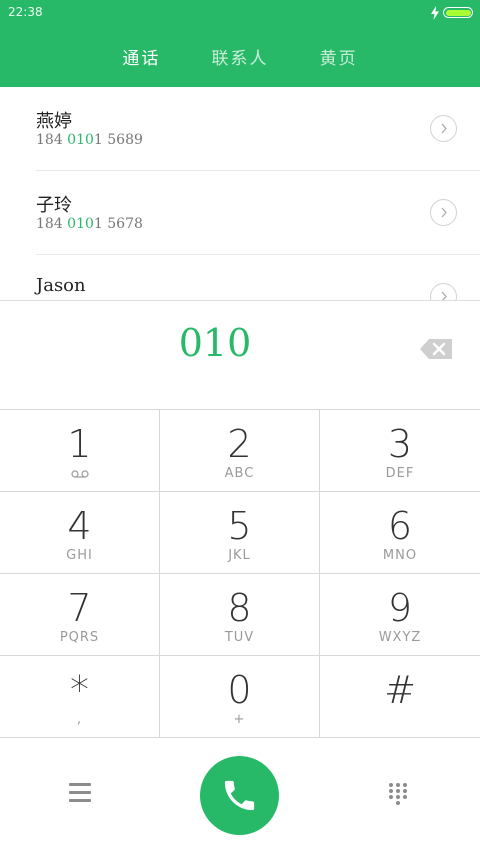 Image resolution: width=480 pixels, height=853 pixels. I want to click on contact-row: 燕婷 184 0101 5689, so click(240, 129).